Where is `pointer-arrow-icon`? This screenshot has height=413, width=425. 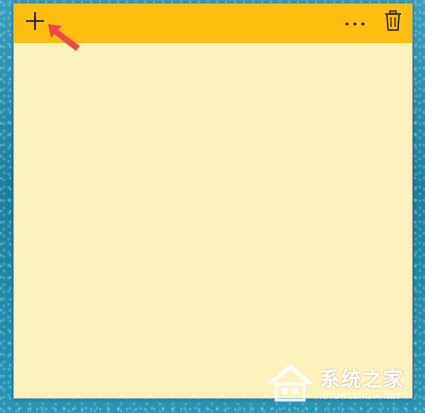 pointer-arrow-icon is located at coordinates (64, 37).